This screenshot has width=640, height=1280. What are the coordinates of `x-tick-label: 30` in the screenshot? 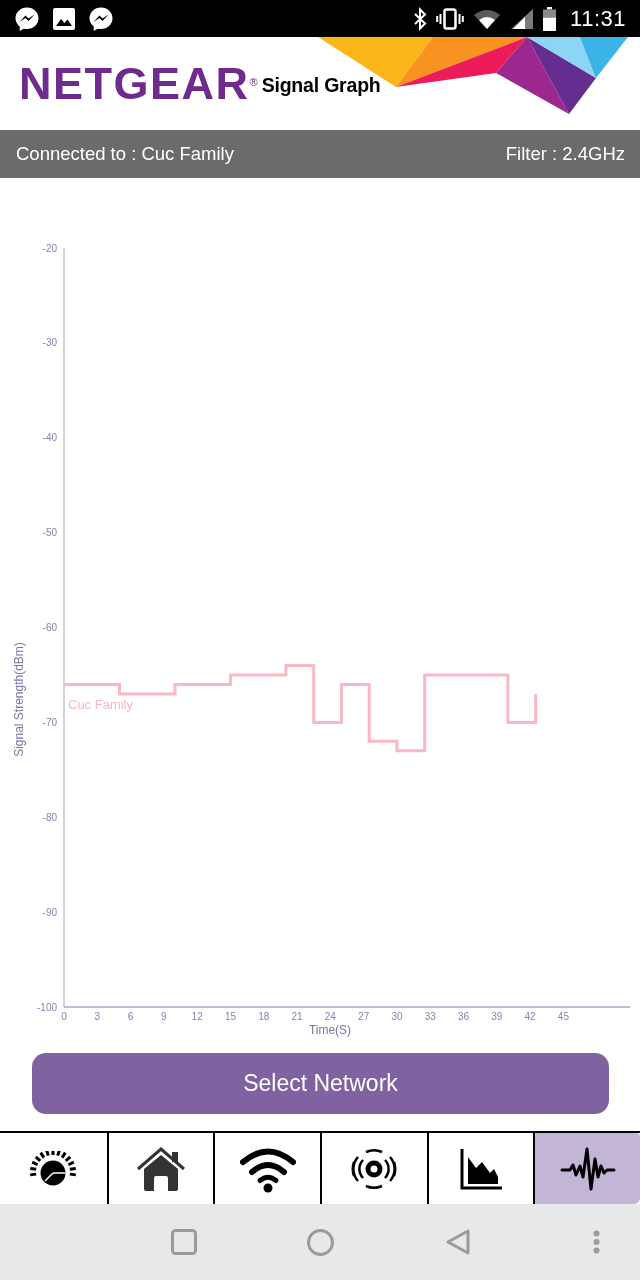 It's located at (397, 1016).